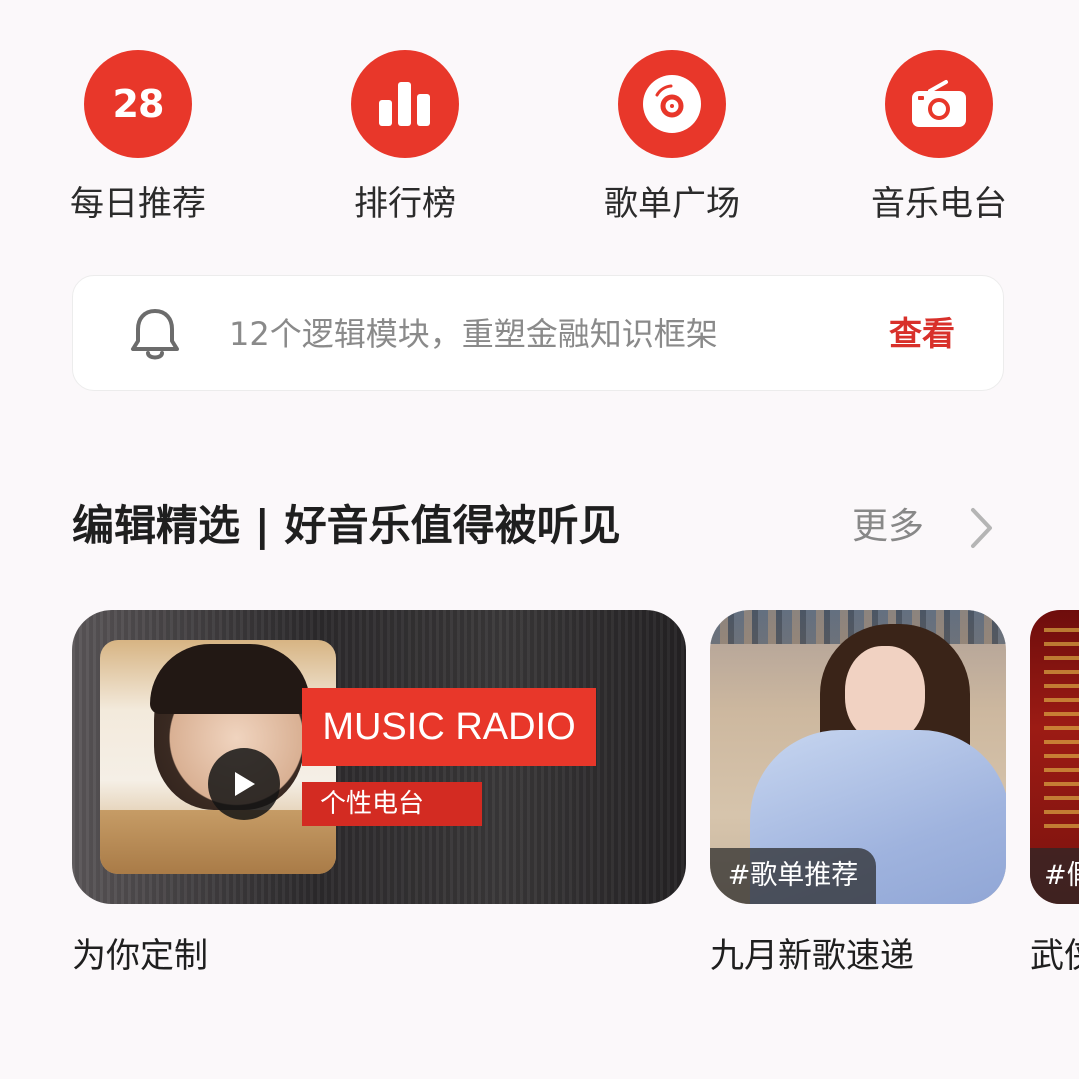 This screenshot has height=1079, width=1079. Describe the element at coordinates (793, 876) in the screenshot. I see `playlist-badge: #歌单推荐` at that location.